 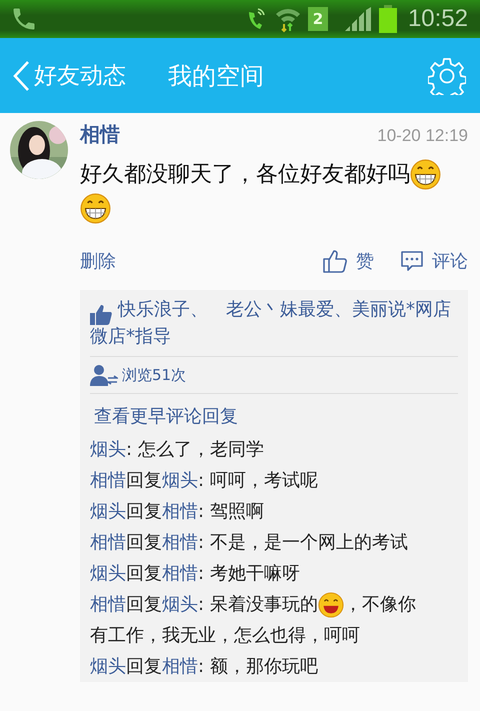 What do you see at coordinates (318, 19) in the screenshot?
I see `sim-badge: 2` at bounding box center [318, 19].